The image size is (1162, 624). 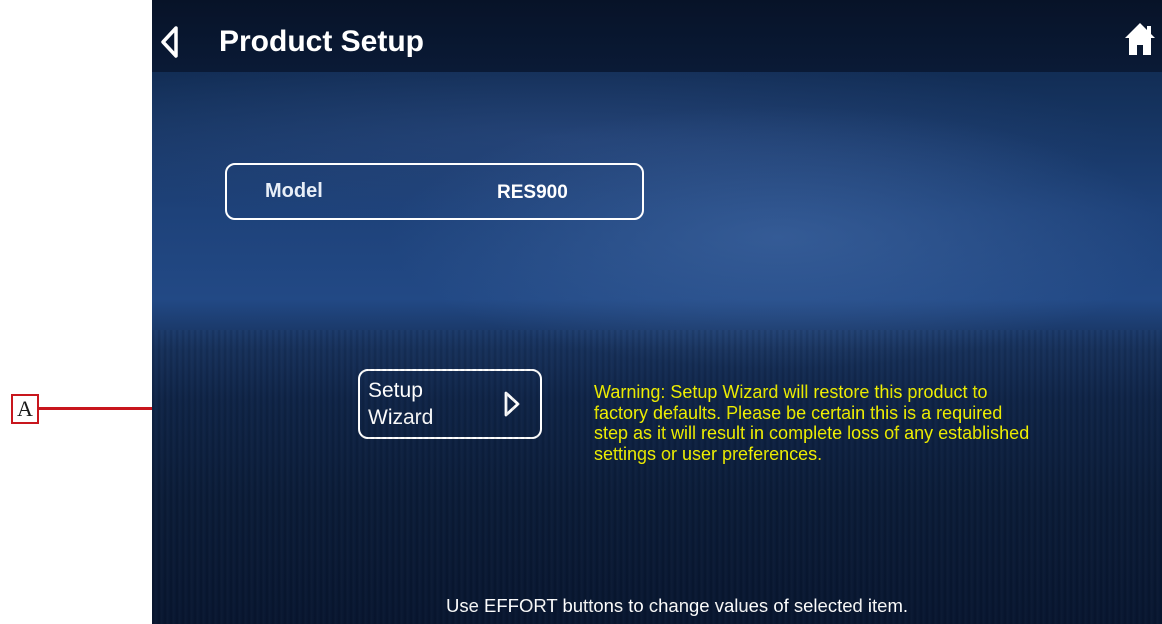 I want to click on setup-wizard-button: Setup Wizard, so click(x=450, y=404).